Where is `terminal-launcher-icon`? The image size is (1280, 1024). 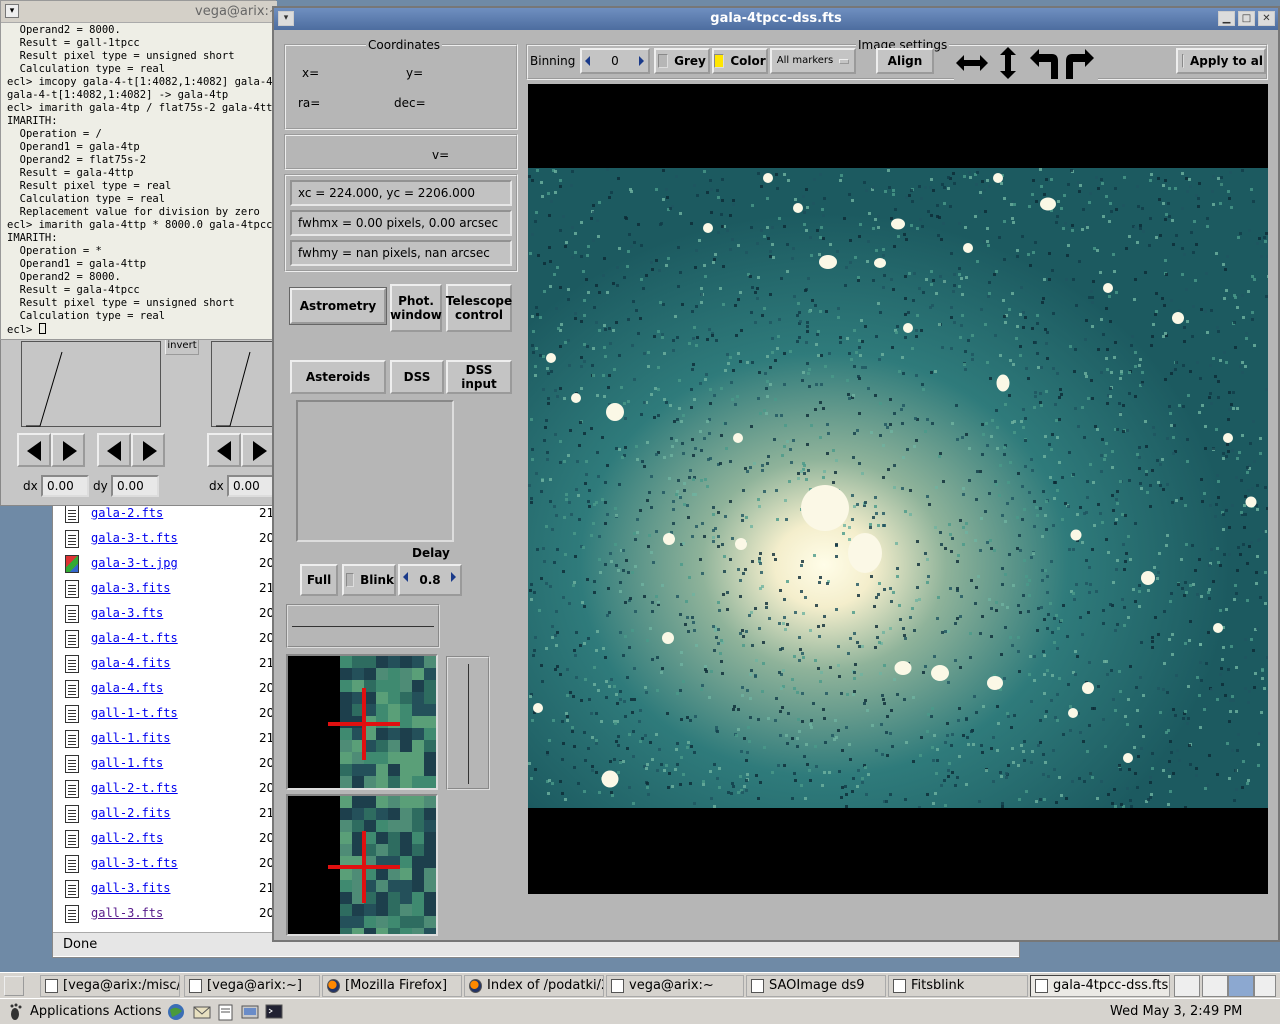 terminal-launcher-icon is located at coordinates (274, 1012).